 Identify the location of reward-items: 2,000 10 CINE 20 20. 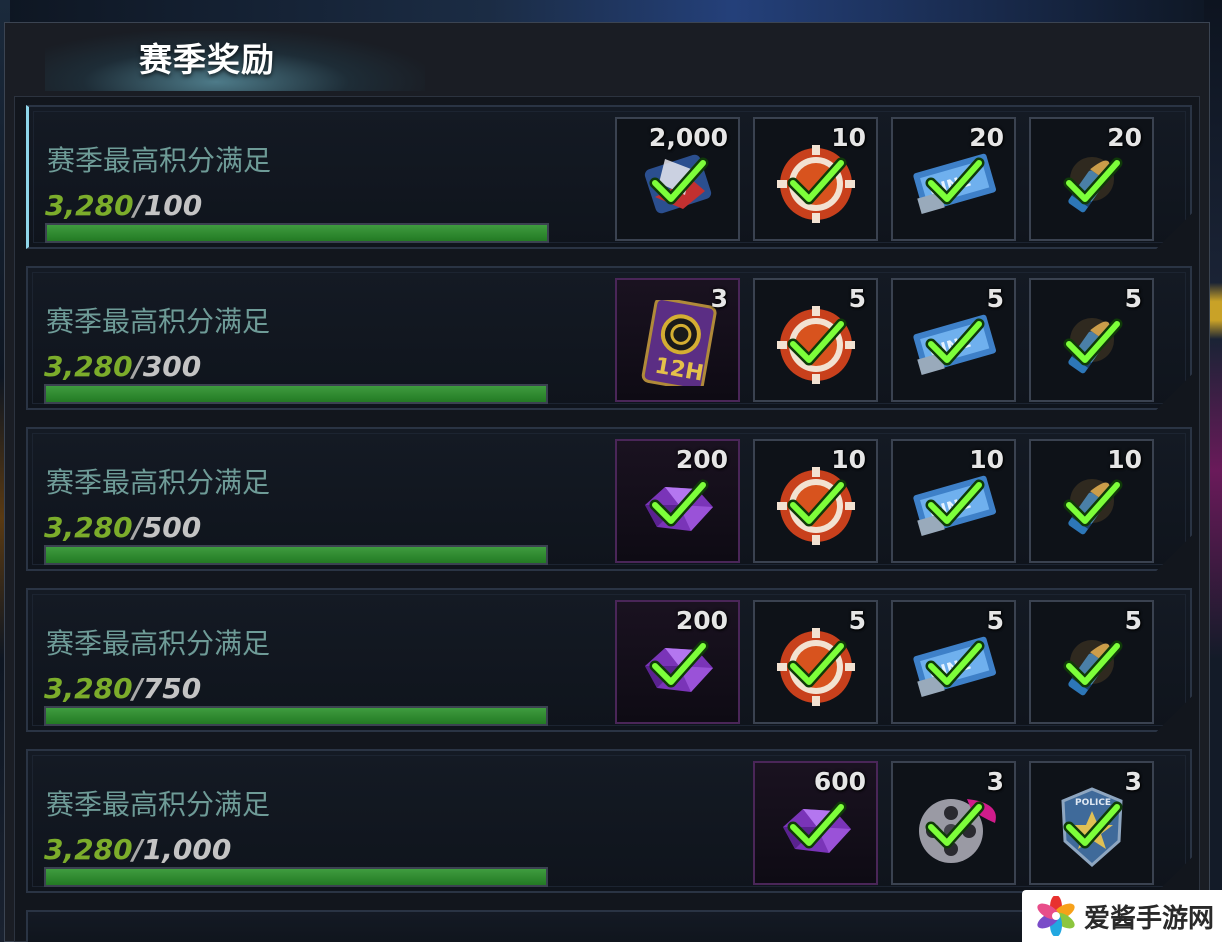
(884, 179).